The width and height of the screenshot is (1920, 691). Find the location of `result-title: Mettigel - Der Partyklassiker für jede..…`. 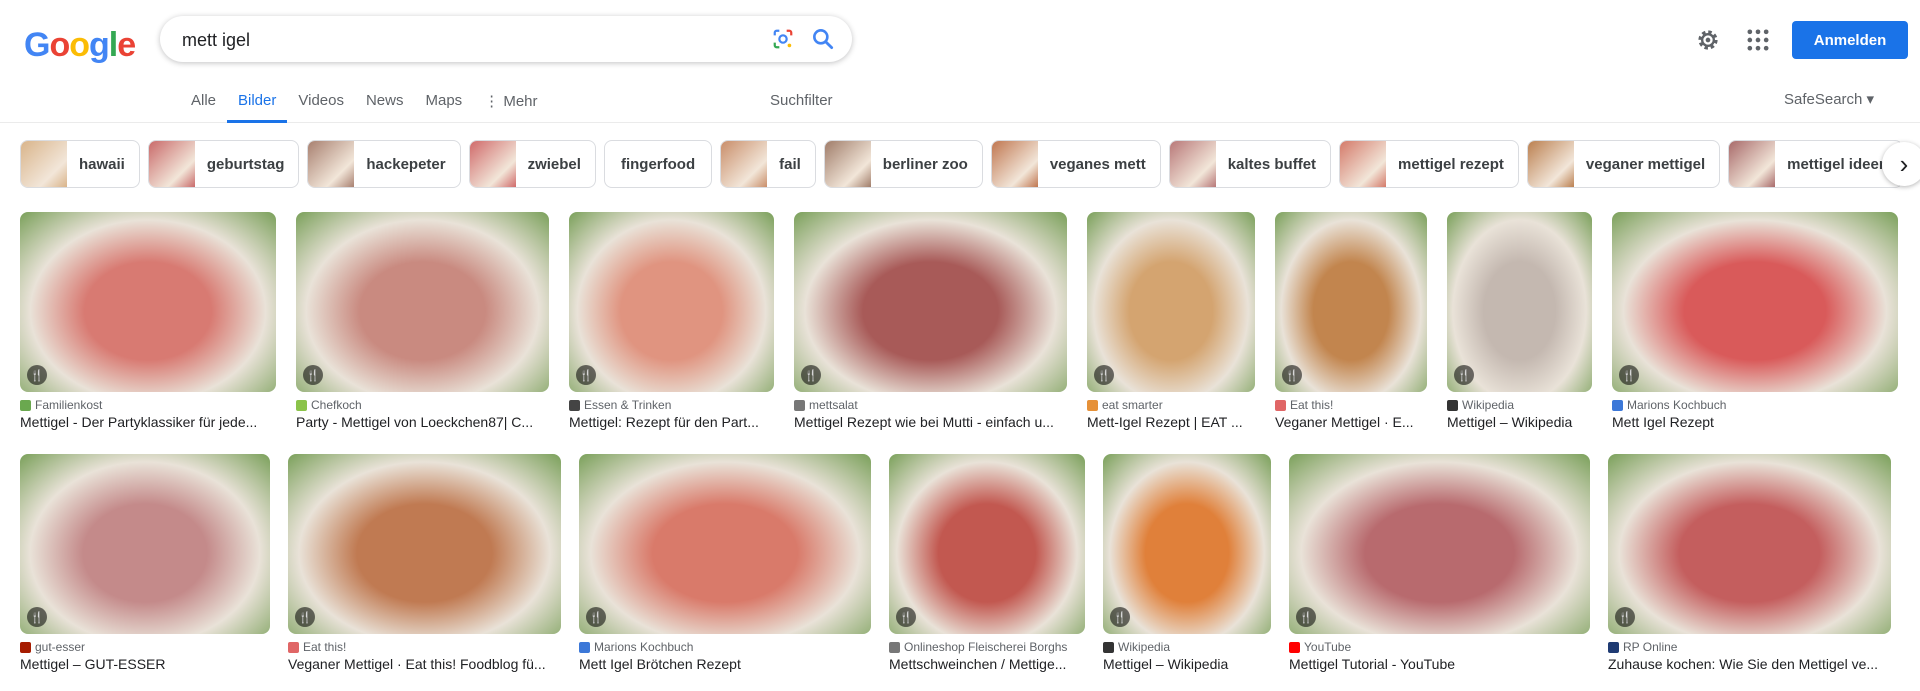

result-title: Mettigel - Der Partyklassiker für jede..… is located at coordinates (148, 422).